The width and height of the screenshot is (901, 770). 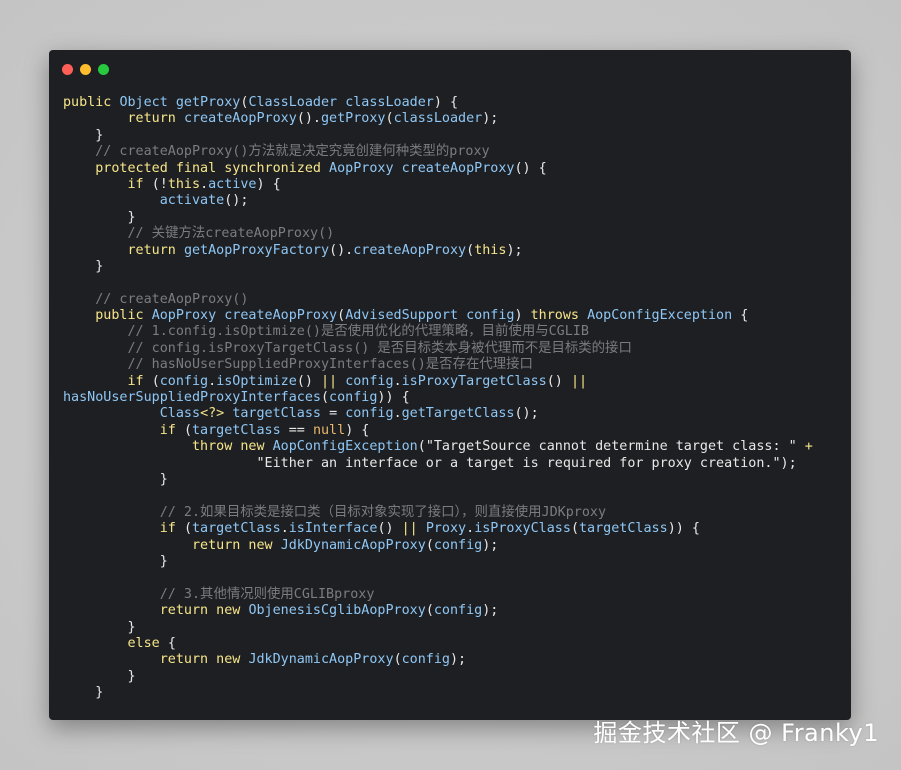 What do you see at coordinates (438, 644) in the screenshot?
I see `code-line: else {` at bounding box center [438, 644].